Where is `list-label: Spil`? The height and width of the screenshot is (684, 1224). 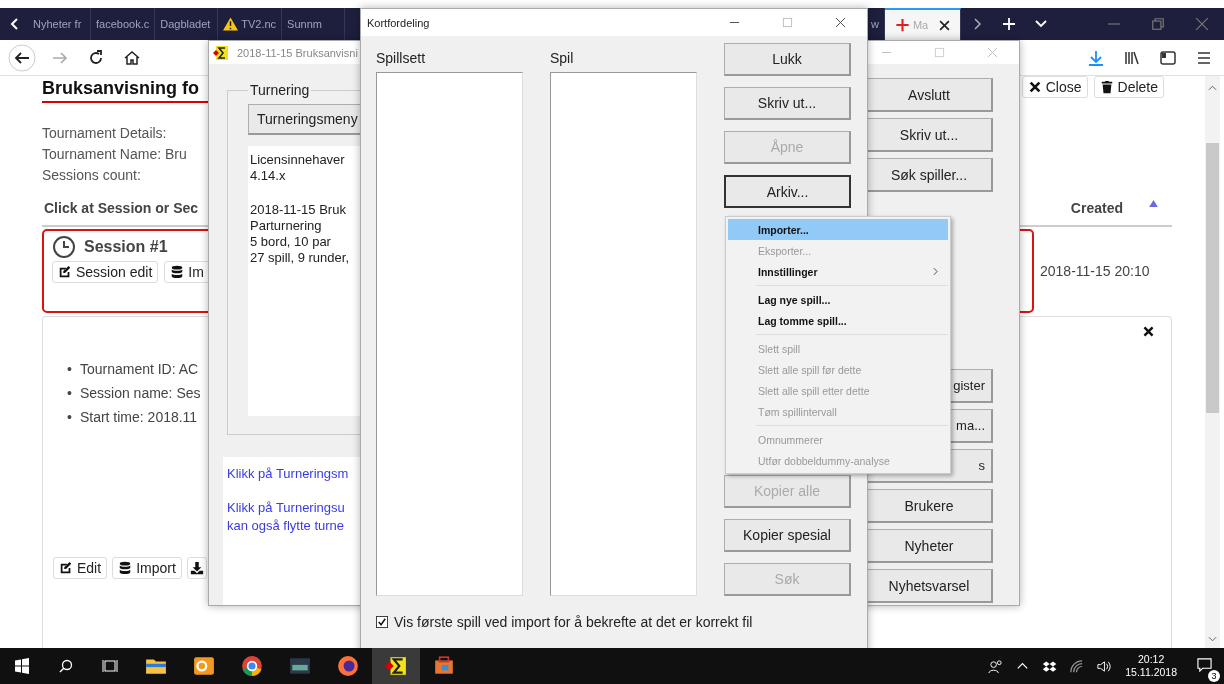
list-label: Spil is located at coordinates (562, 59).